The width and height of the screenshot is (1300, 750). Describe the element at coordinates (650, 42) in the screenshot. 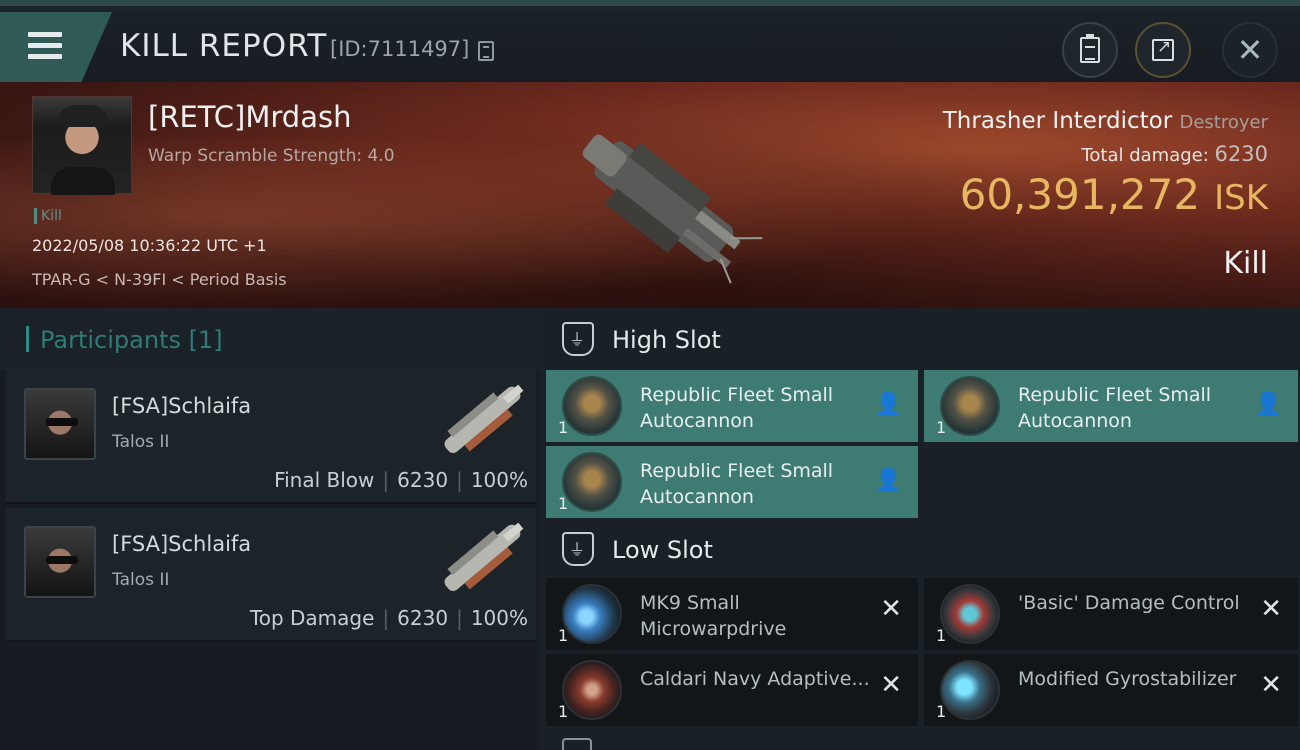

I see `top-bar: KILL REPORT [ID:7111497] ✕` at that location.